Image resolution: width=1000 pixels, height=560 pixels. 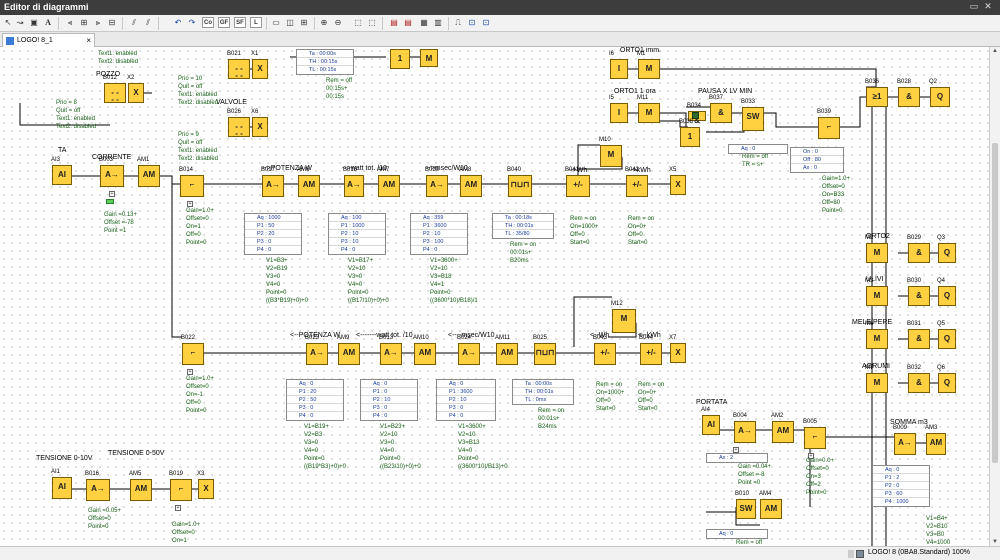 What do you see at coordinates (815, 438) in the screenshot?
I see `block-b005: ⌐` at bounding box center [815, 438].